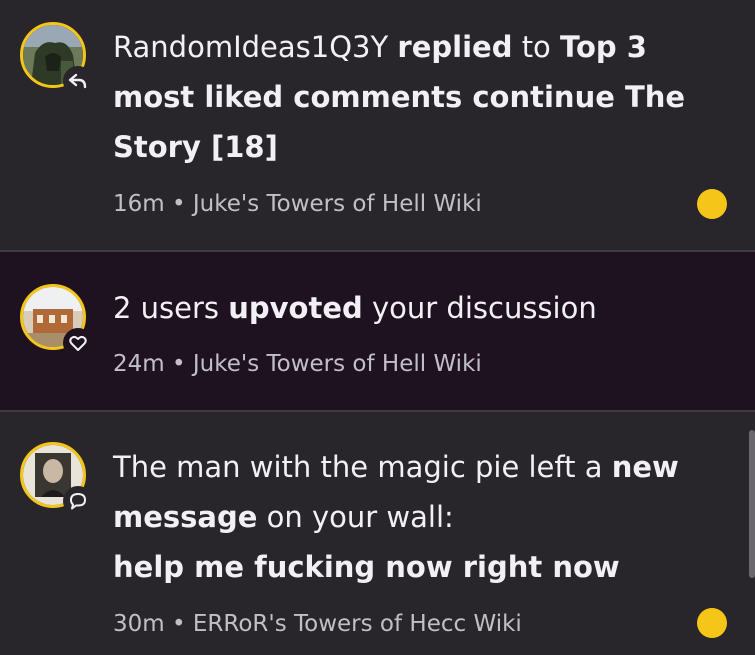 The image size is (755, 655). I want to click on comment-icon, so click(78, 501).